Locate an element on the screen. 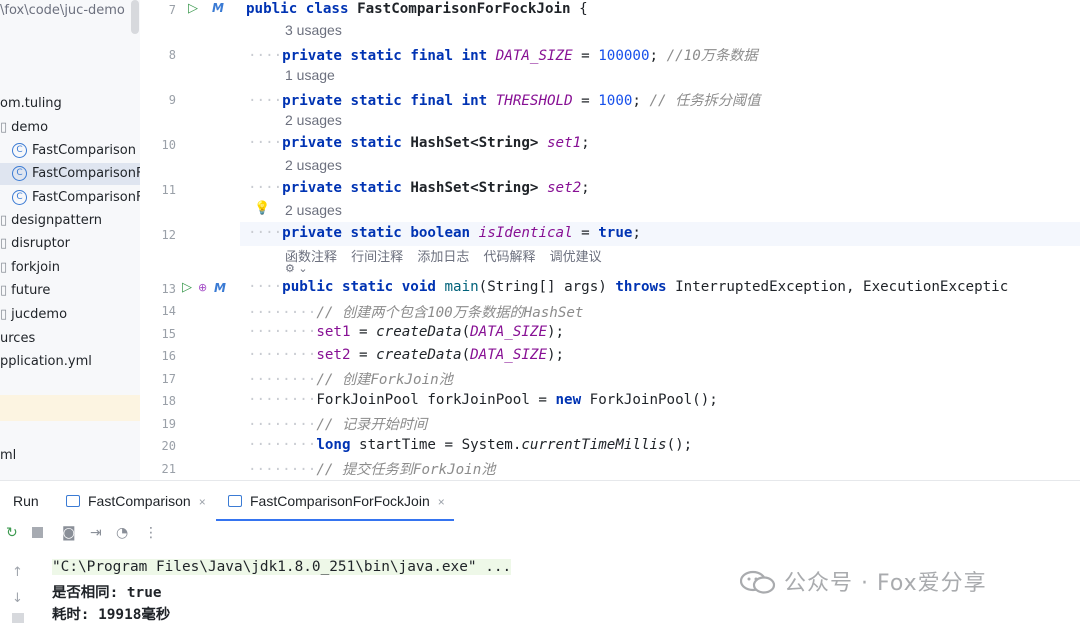  usage-hint: 1 usage is located at coordinates (310, 75).